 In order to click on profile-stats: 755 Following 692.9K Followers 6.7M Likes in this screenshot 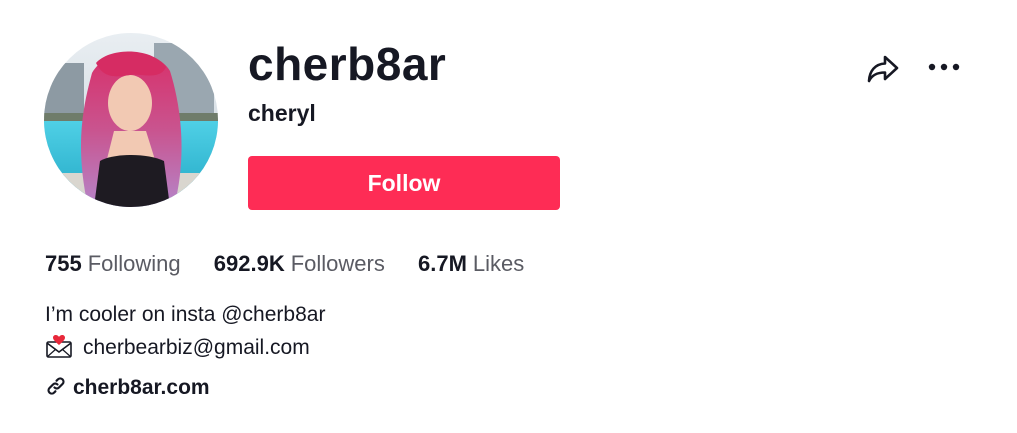, I will do `click(298, 264)`.